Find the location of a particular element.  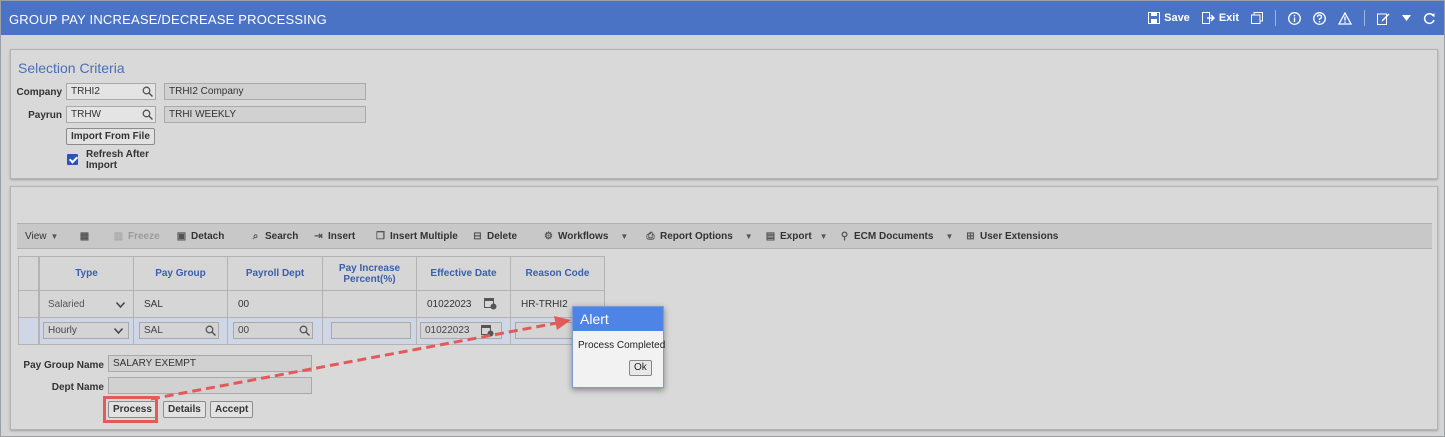

ok-button: Ok is located at coordinates (640, 368).